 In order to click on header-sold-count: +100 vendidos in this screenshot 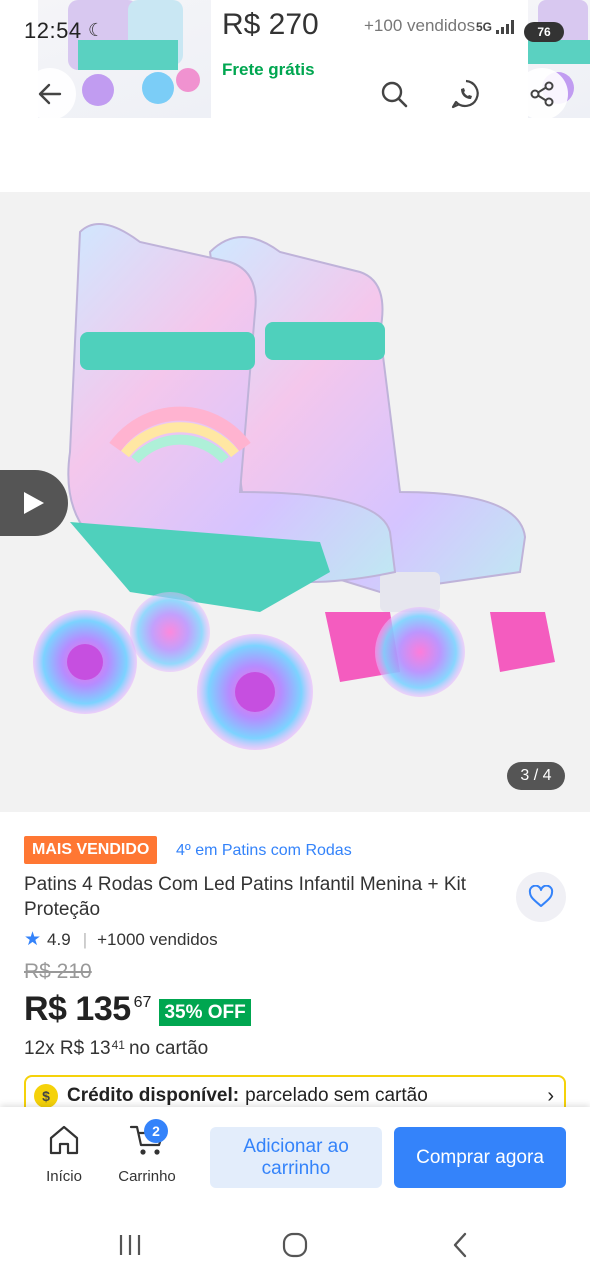, I will do `click(420, 25)`.